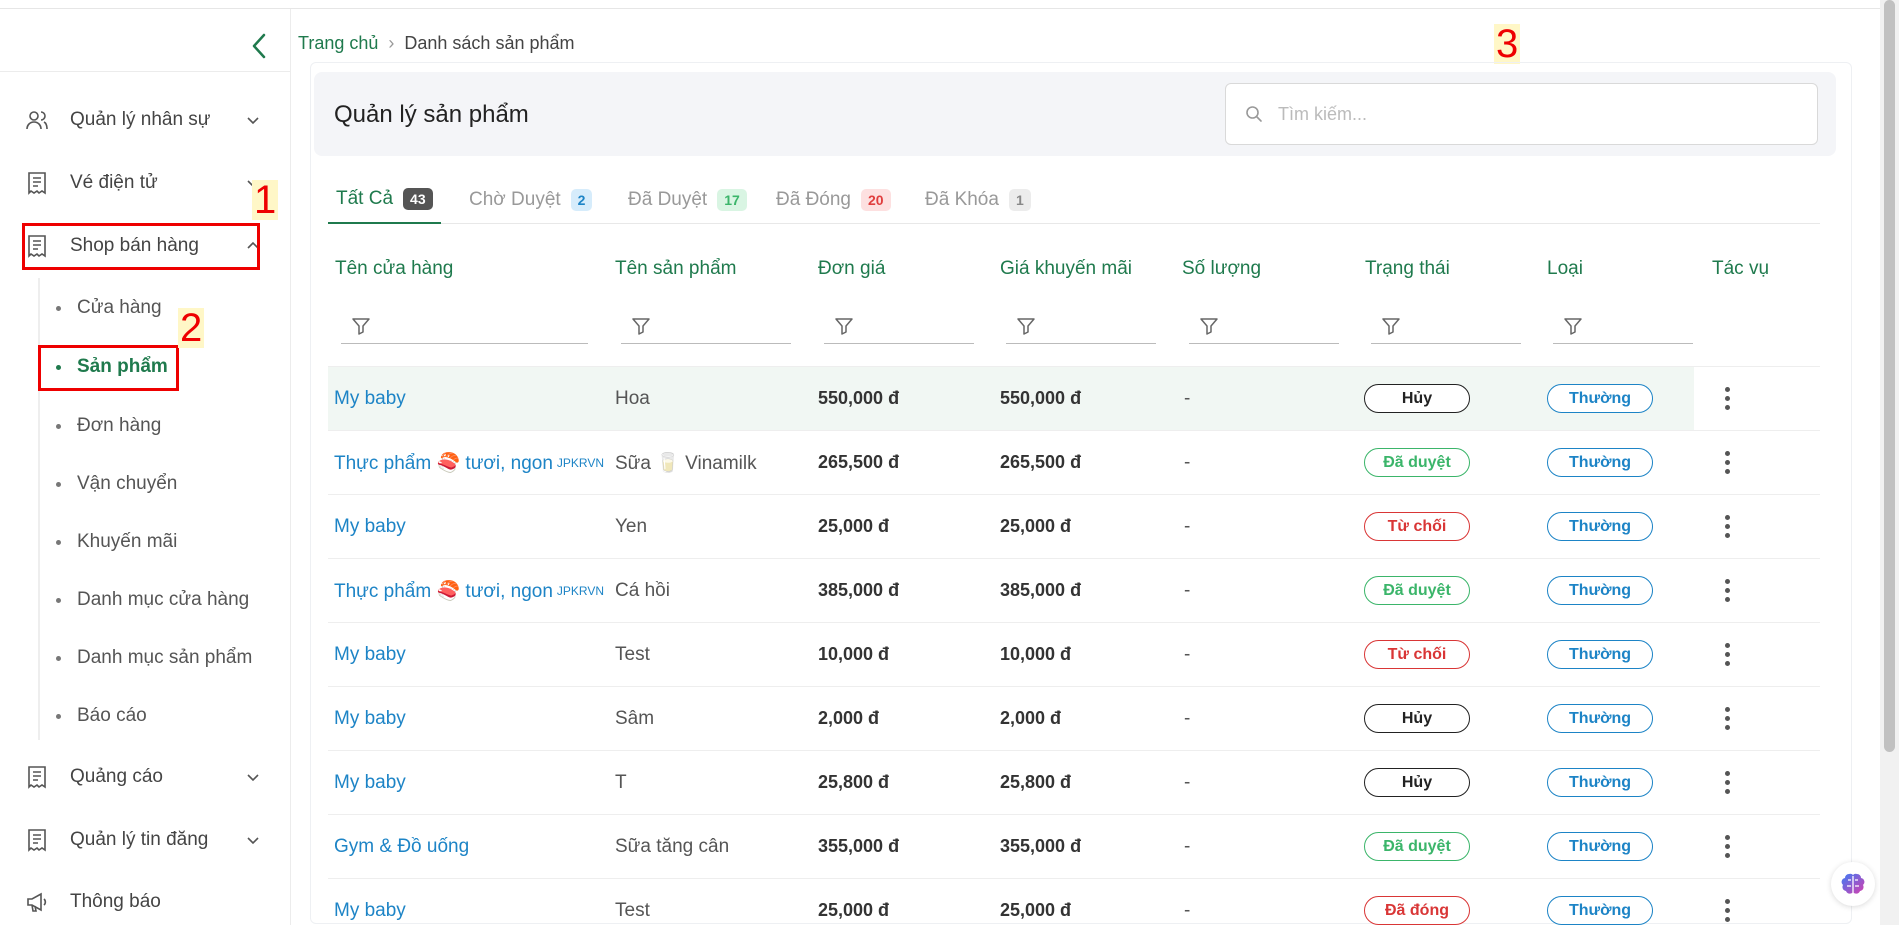  What do you see at coordinates (101, 716) in the screenshot?
I see `sidebar-subitem-reports: Báo cáo` at bounding box center [101, 716].